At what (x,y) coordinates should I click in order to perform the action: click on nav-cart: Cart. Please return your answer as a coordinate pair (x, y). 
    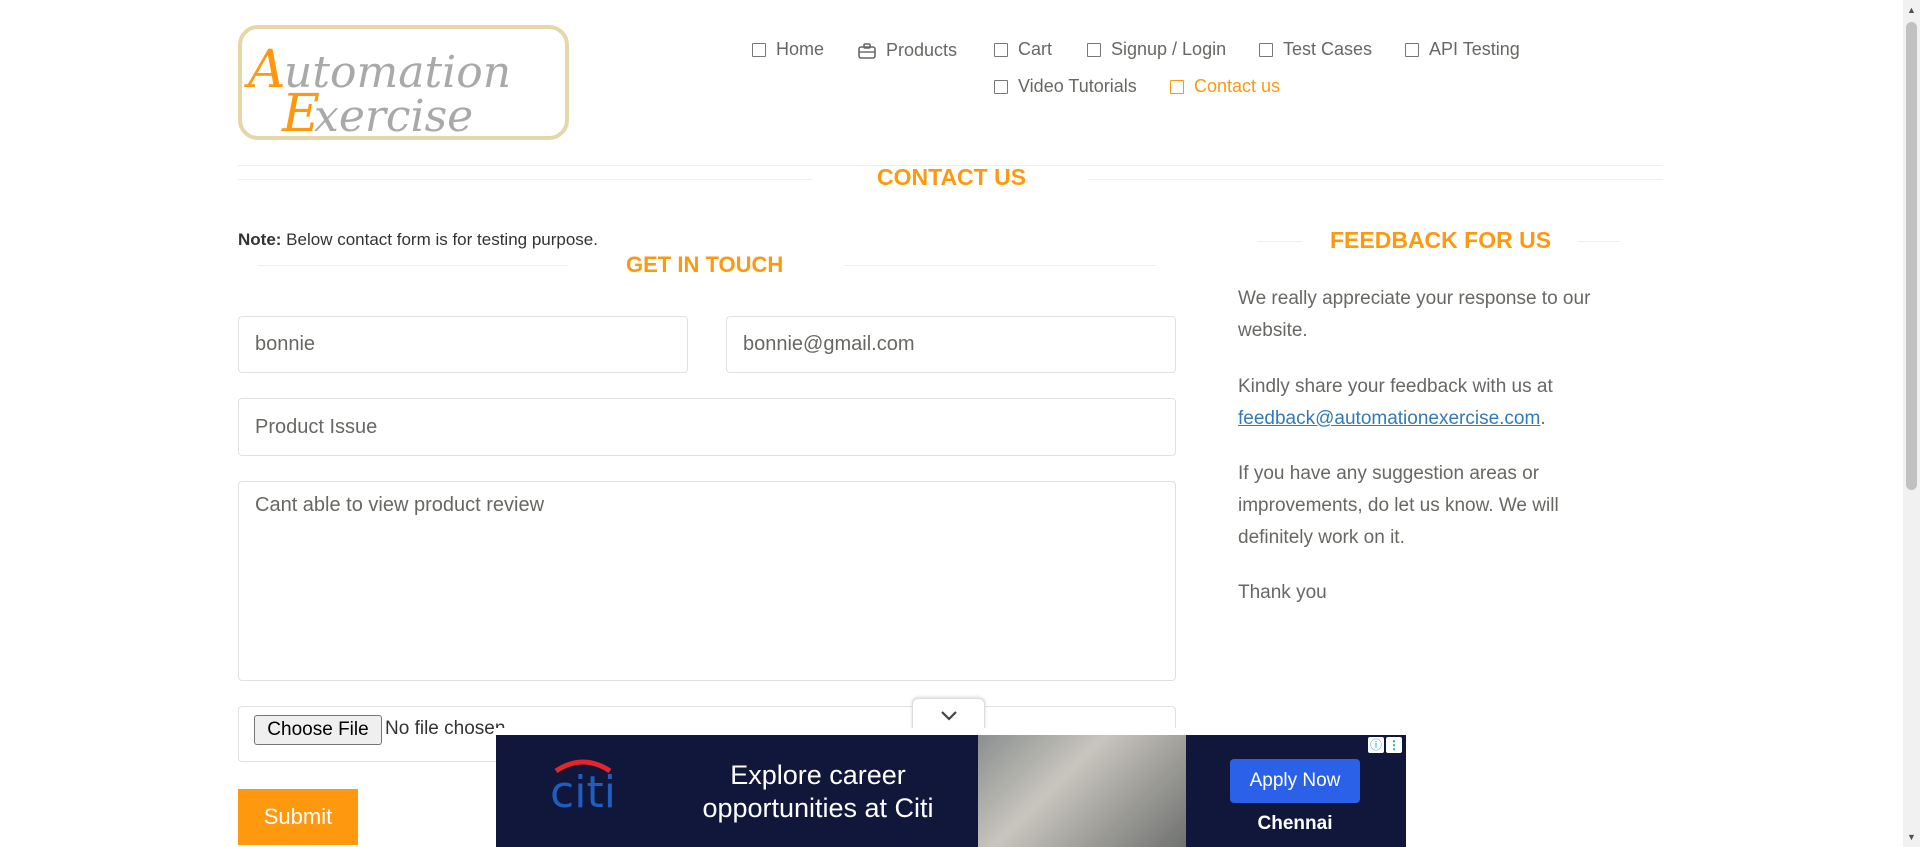
    Looking at the image, I should click on (1023, 49).